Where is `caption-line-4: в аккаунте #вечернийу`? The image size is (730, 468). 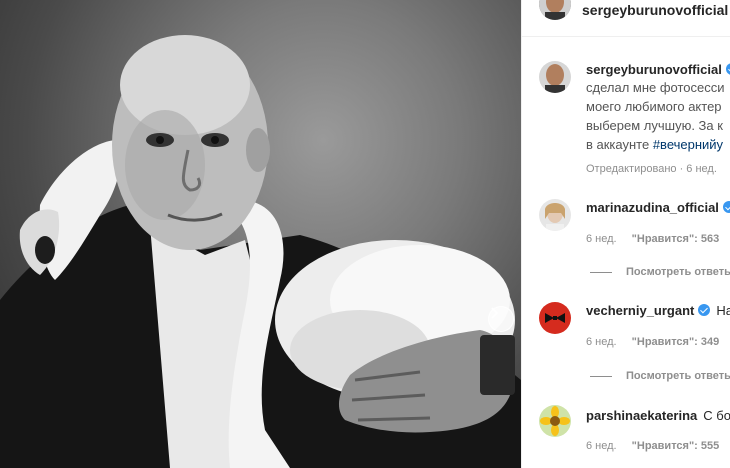
caption-line-4: в аккаунте #вечернийу is located at coordinates (654, 144).